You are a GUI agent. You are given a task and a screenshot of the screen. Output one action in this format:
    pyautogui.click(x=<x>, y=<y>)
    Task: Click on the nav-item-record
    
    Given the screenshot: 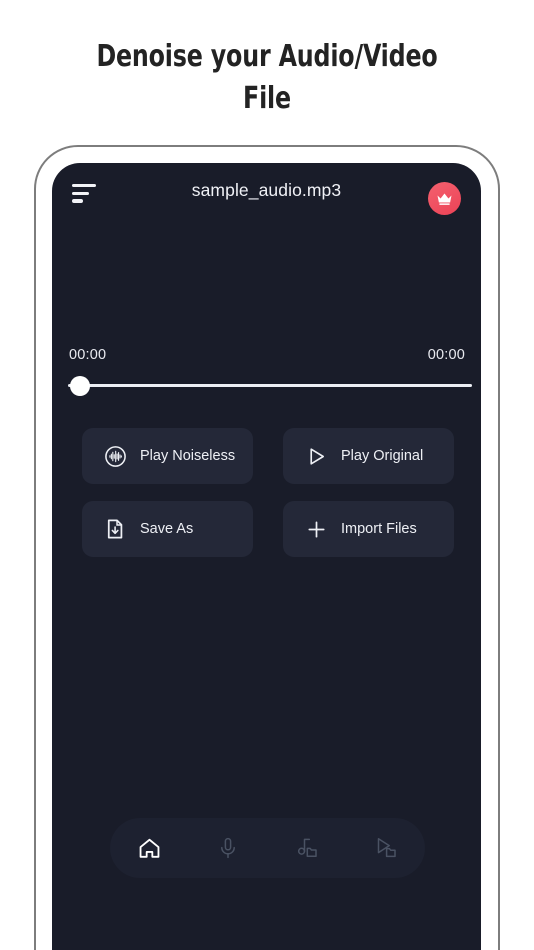 What is the action you would take?
    pyautogui.click(x=228, y=848)
    